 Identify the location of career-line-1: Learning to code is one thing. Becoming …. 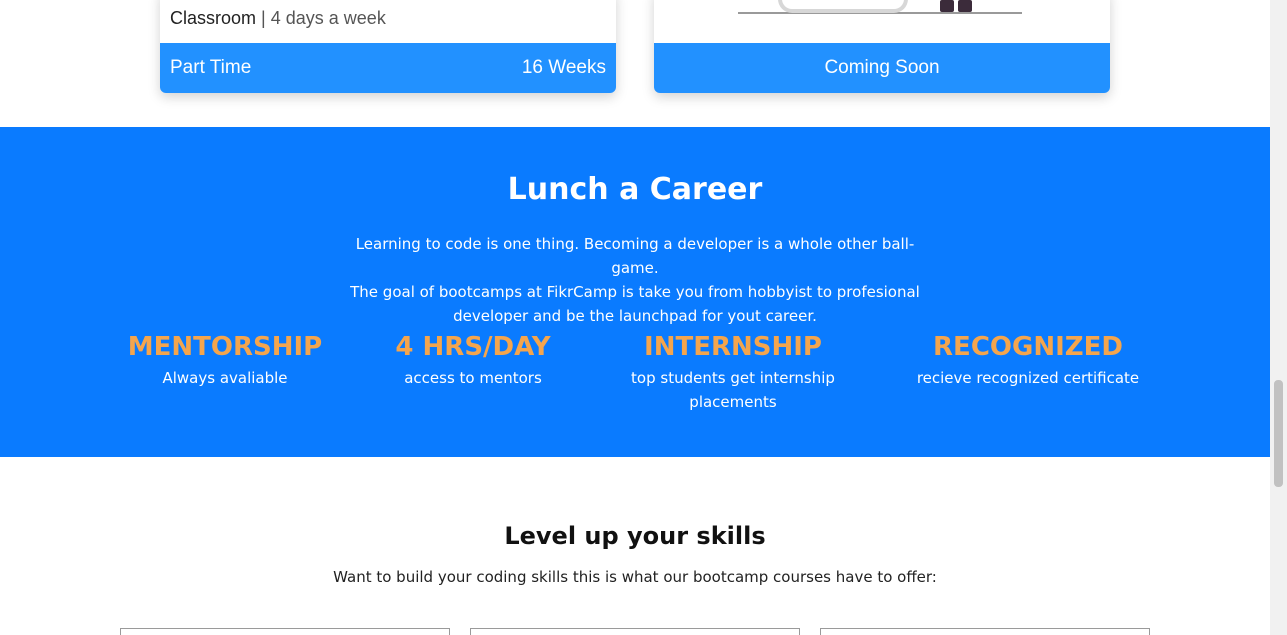
(635, 256).